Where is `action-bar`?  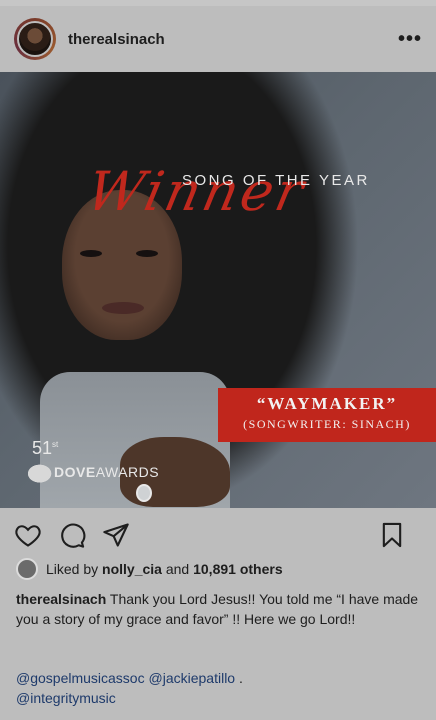
action-bar is located at coordinates (218, 535).